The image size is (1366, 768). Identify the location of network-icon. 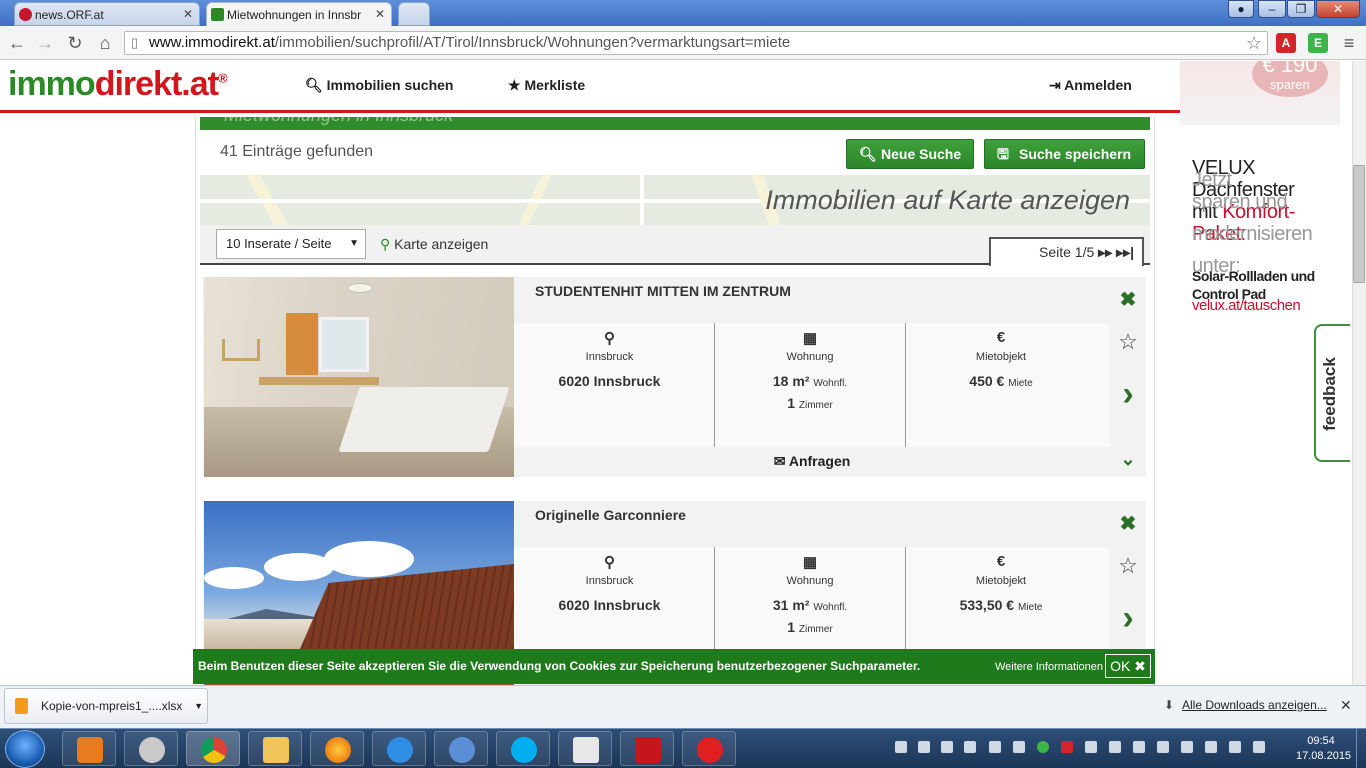
(1235, 747).